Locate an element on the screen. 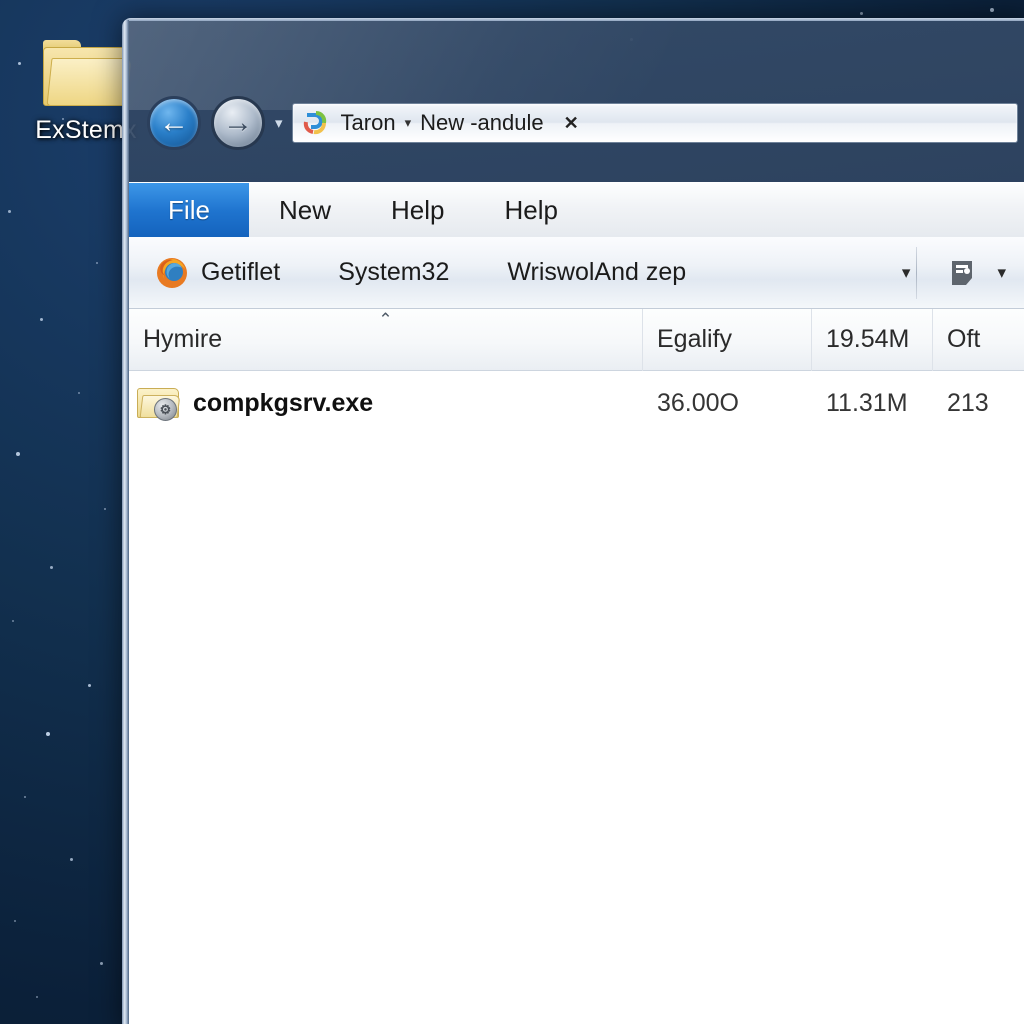  folder-gear-icon: ⚙ is located at coordinates (160, 403).